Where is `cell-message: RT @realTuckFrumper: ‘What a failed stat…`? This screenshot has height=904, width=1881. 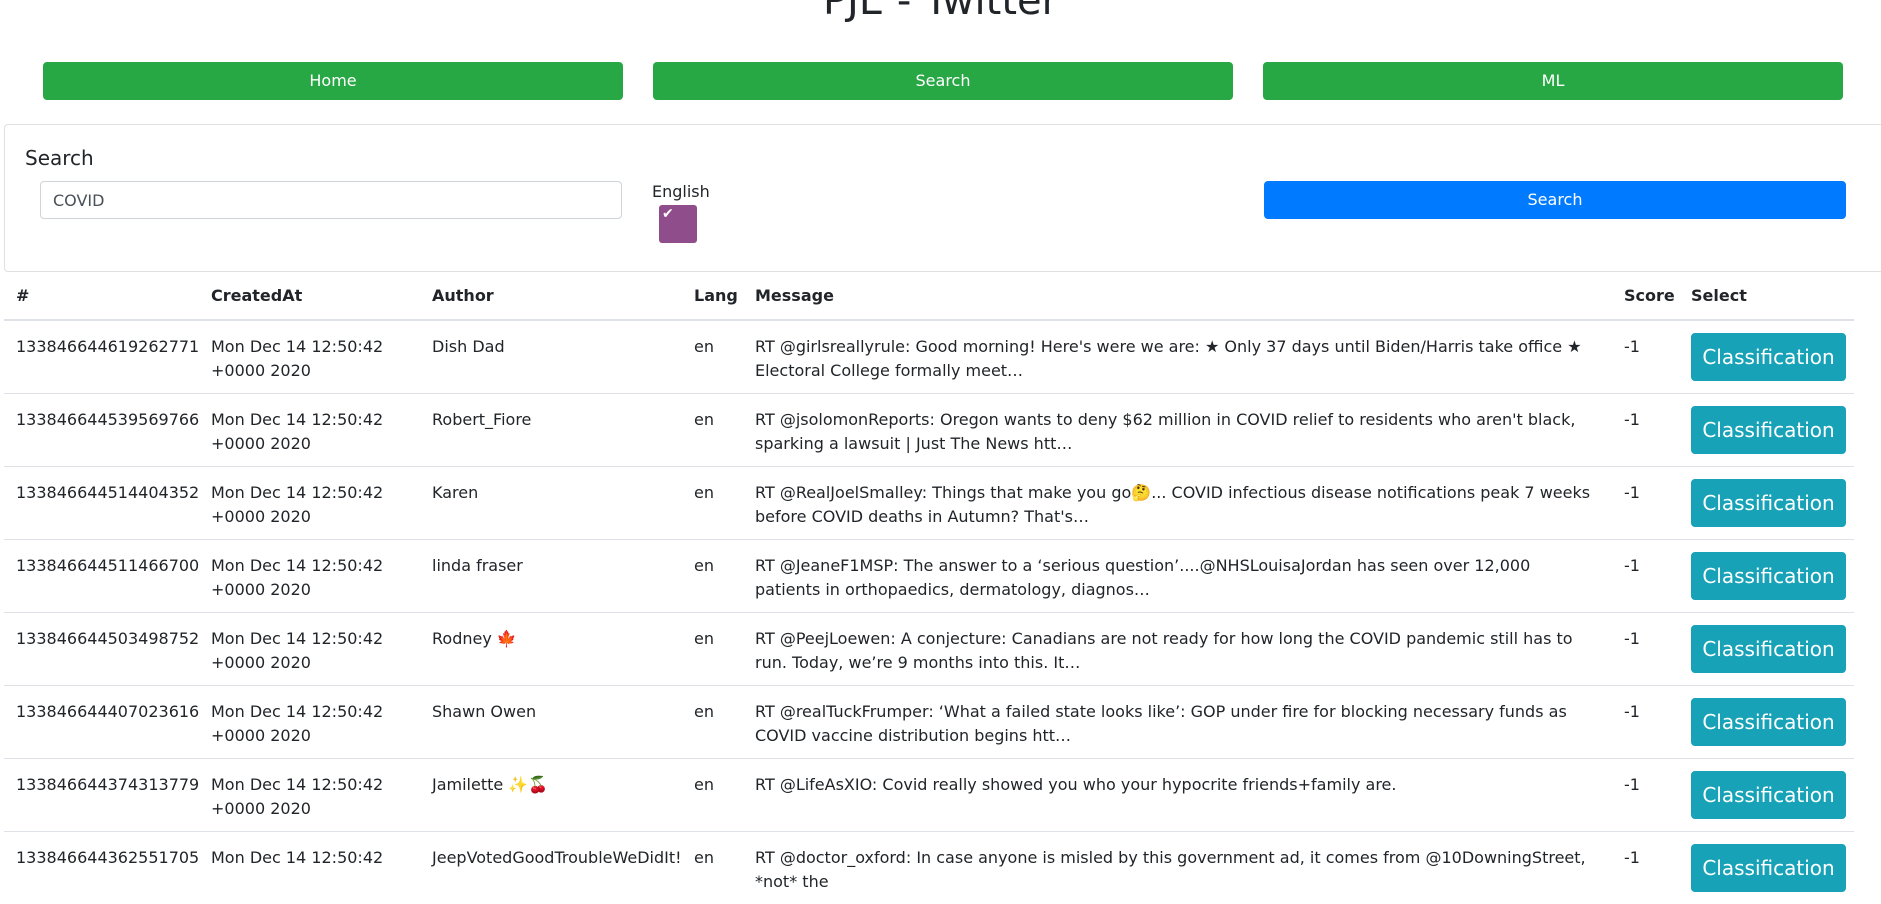 cell-message: RT @realTuckFrumper: ‘What a failed stat… is located at coordinates (1177, 721).